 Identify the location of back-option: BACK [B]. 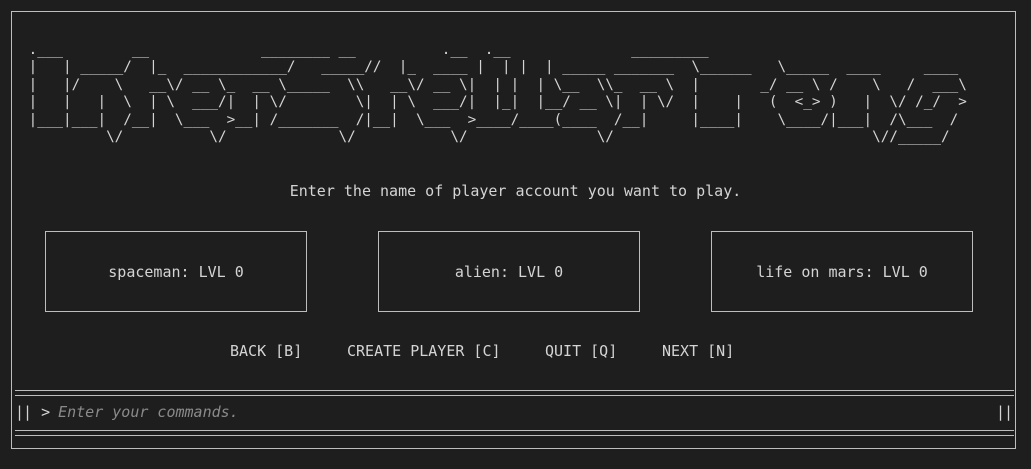
(266, 351).